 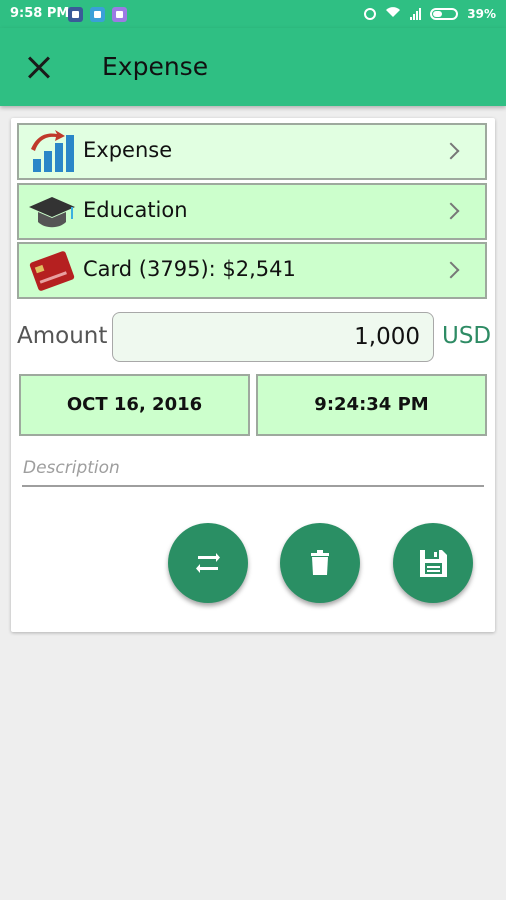 I want to click on save-button, so click(x=433, y=563).